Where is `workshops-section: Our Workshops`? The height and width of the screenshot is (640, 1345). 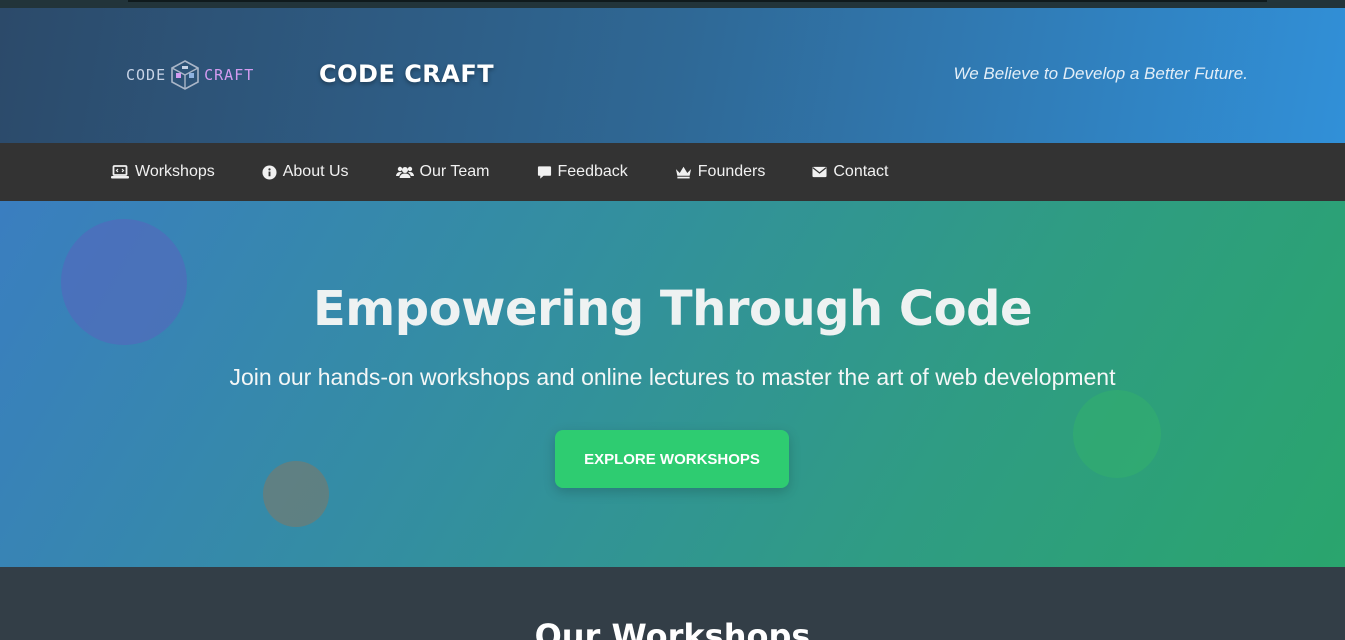 workshops-section: Our Workshops is located at coordinates (672, 603).